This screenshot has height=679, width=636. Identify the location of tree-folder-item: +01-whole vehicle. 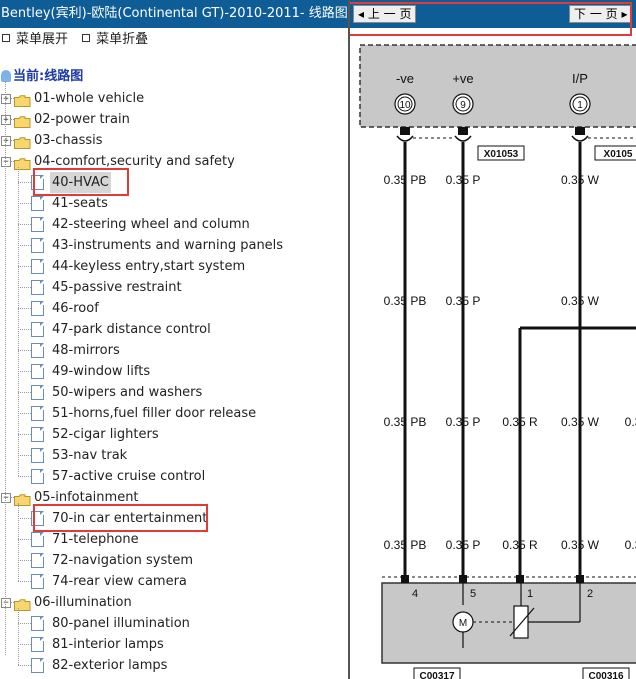
(174, 98).